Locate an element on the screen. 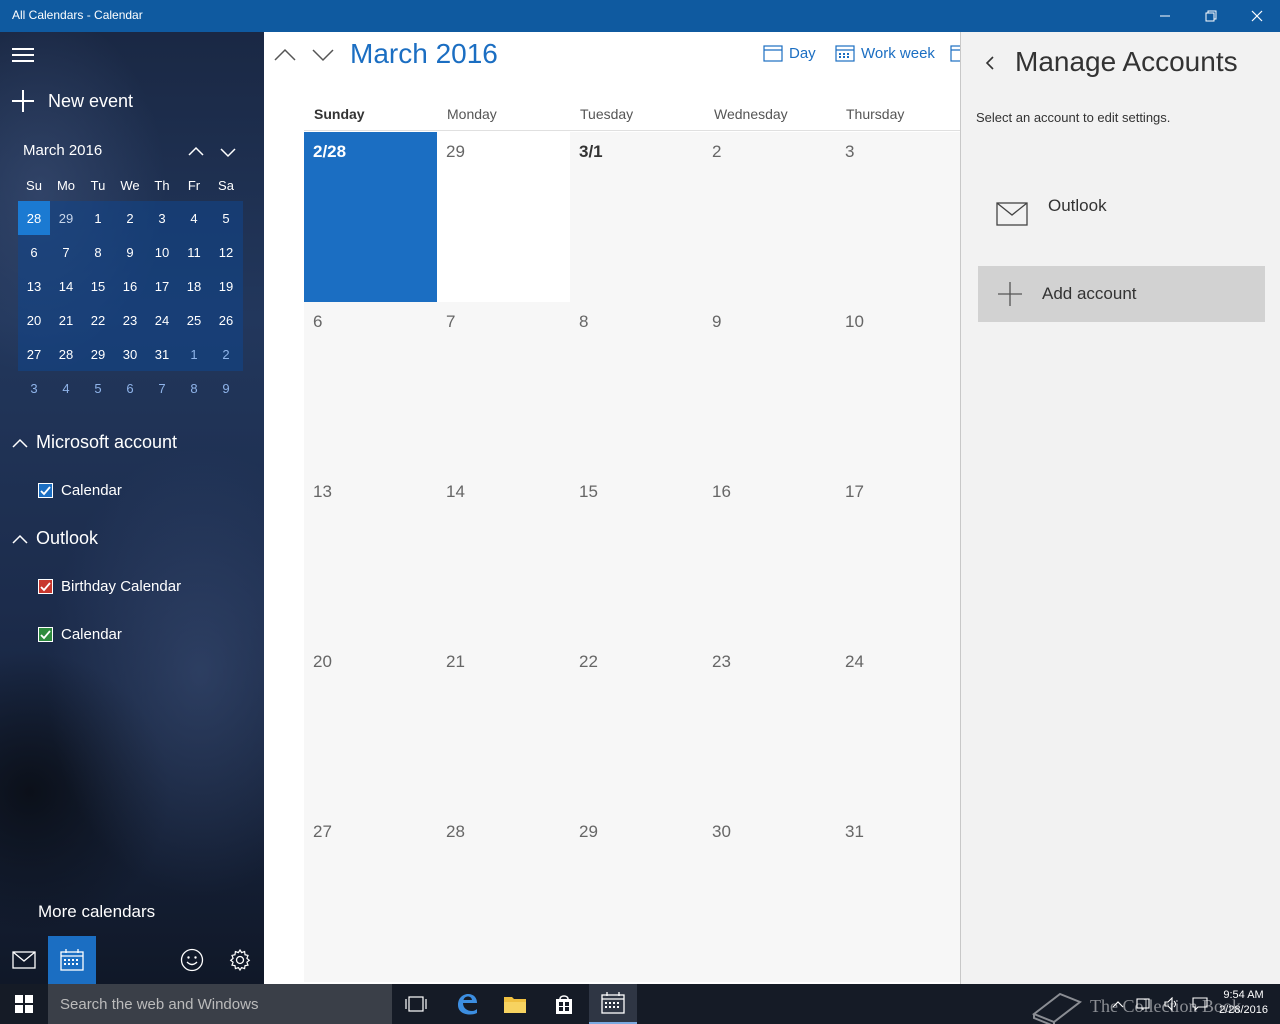  mini-day: 27 is located at coordinates (34, 354).